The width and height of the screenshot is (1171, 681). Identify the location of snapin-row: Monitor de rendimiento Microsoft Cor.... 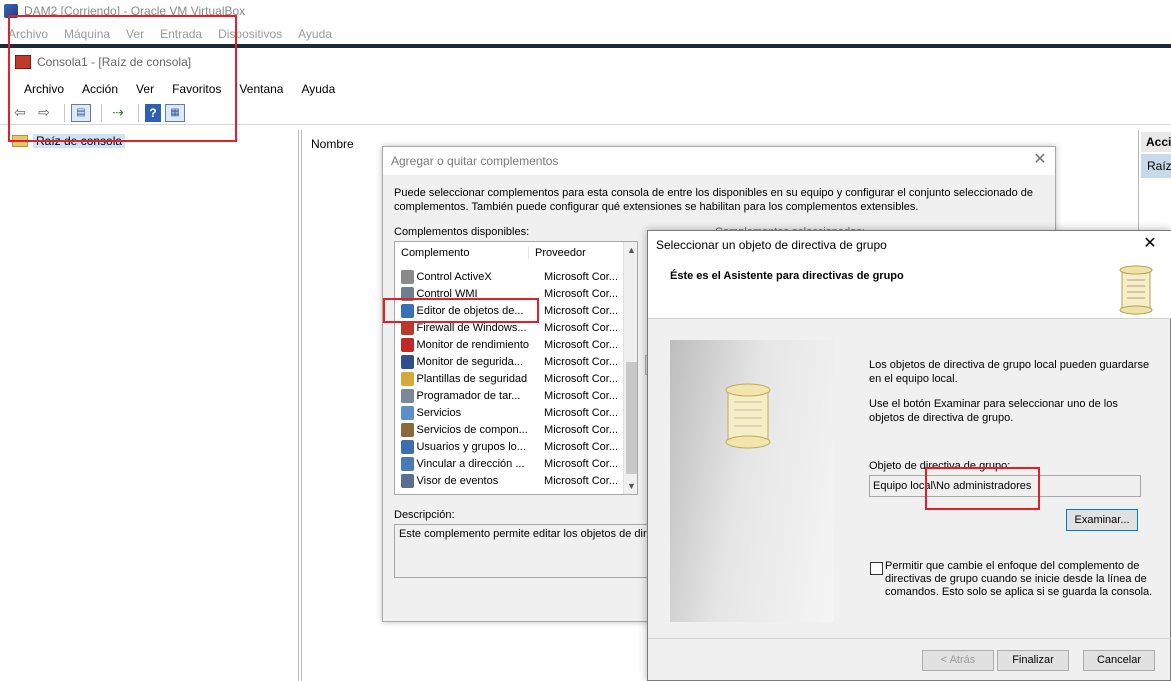
(509, 344).